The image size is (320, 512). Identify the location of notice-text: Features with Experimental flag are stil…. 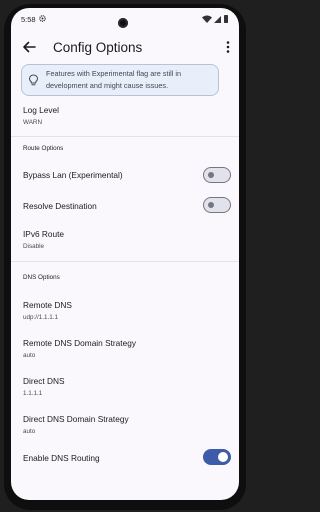
(114, 79).